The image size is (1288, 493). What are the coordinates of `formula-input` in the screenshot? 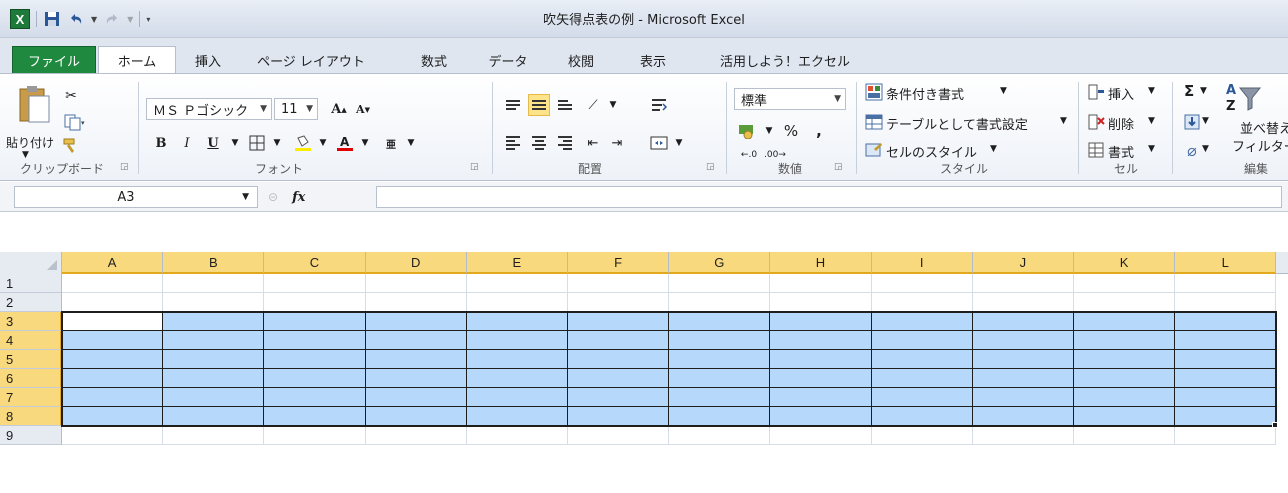 It's located at (829, 197).